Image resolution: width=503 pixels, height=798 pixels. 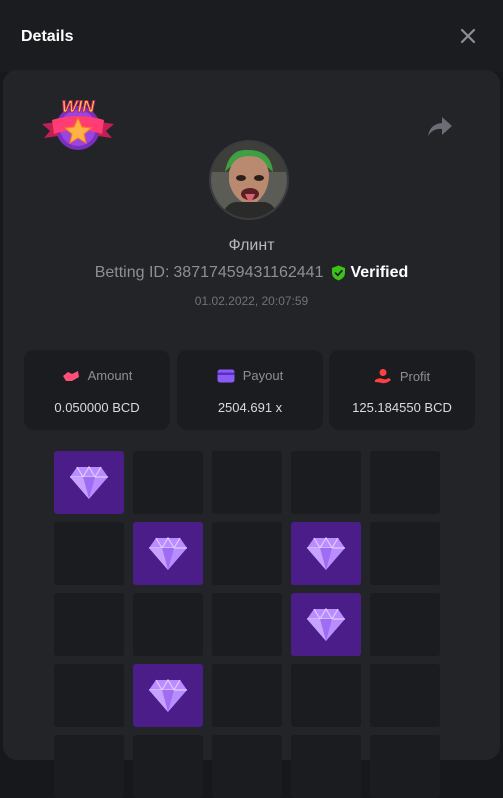 What do you see at coordinates (78, 107) in the screenshot?
I see `win-badge-text: WIN` at bounding box center [78, 107].